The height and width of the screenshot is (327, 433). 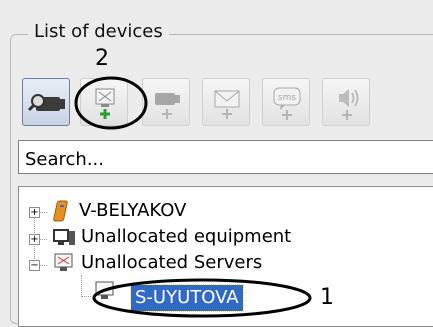 I want to click on camera-search-button, so click(x=46, y=102).